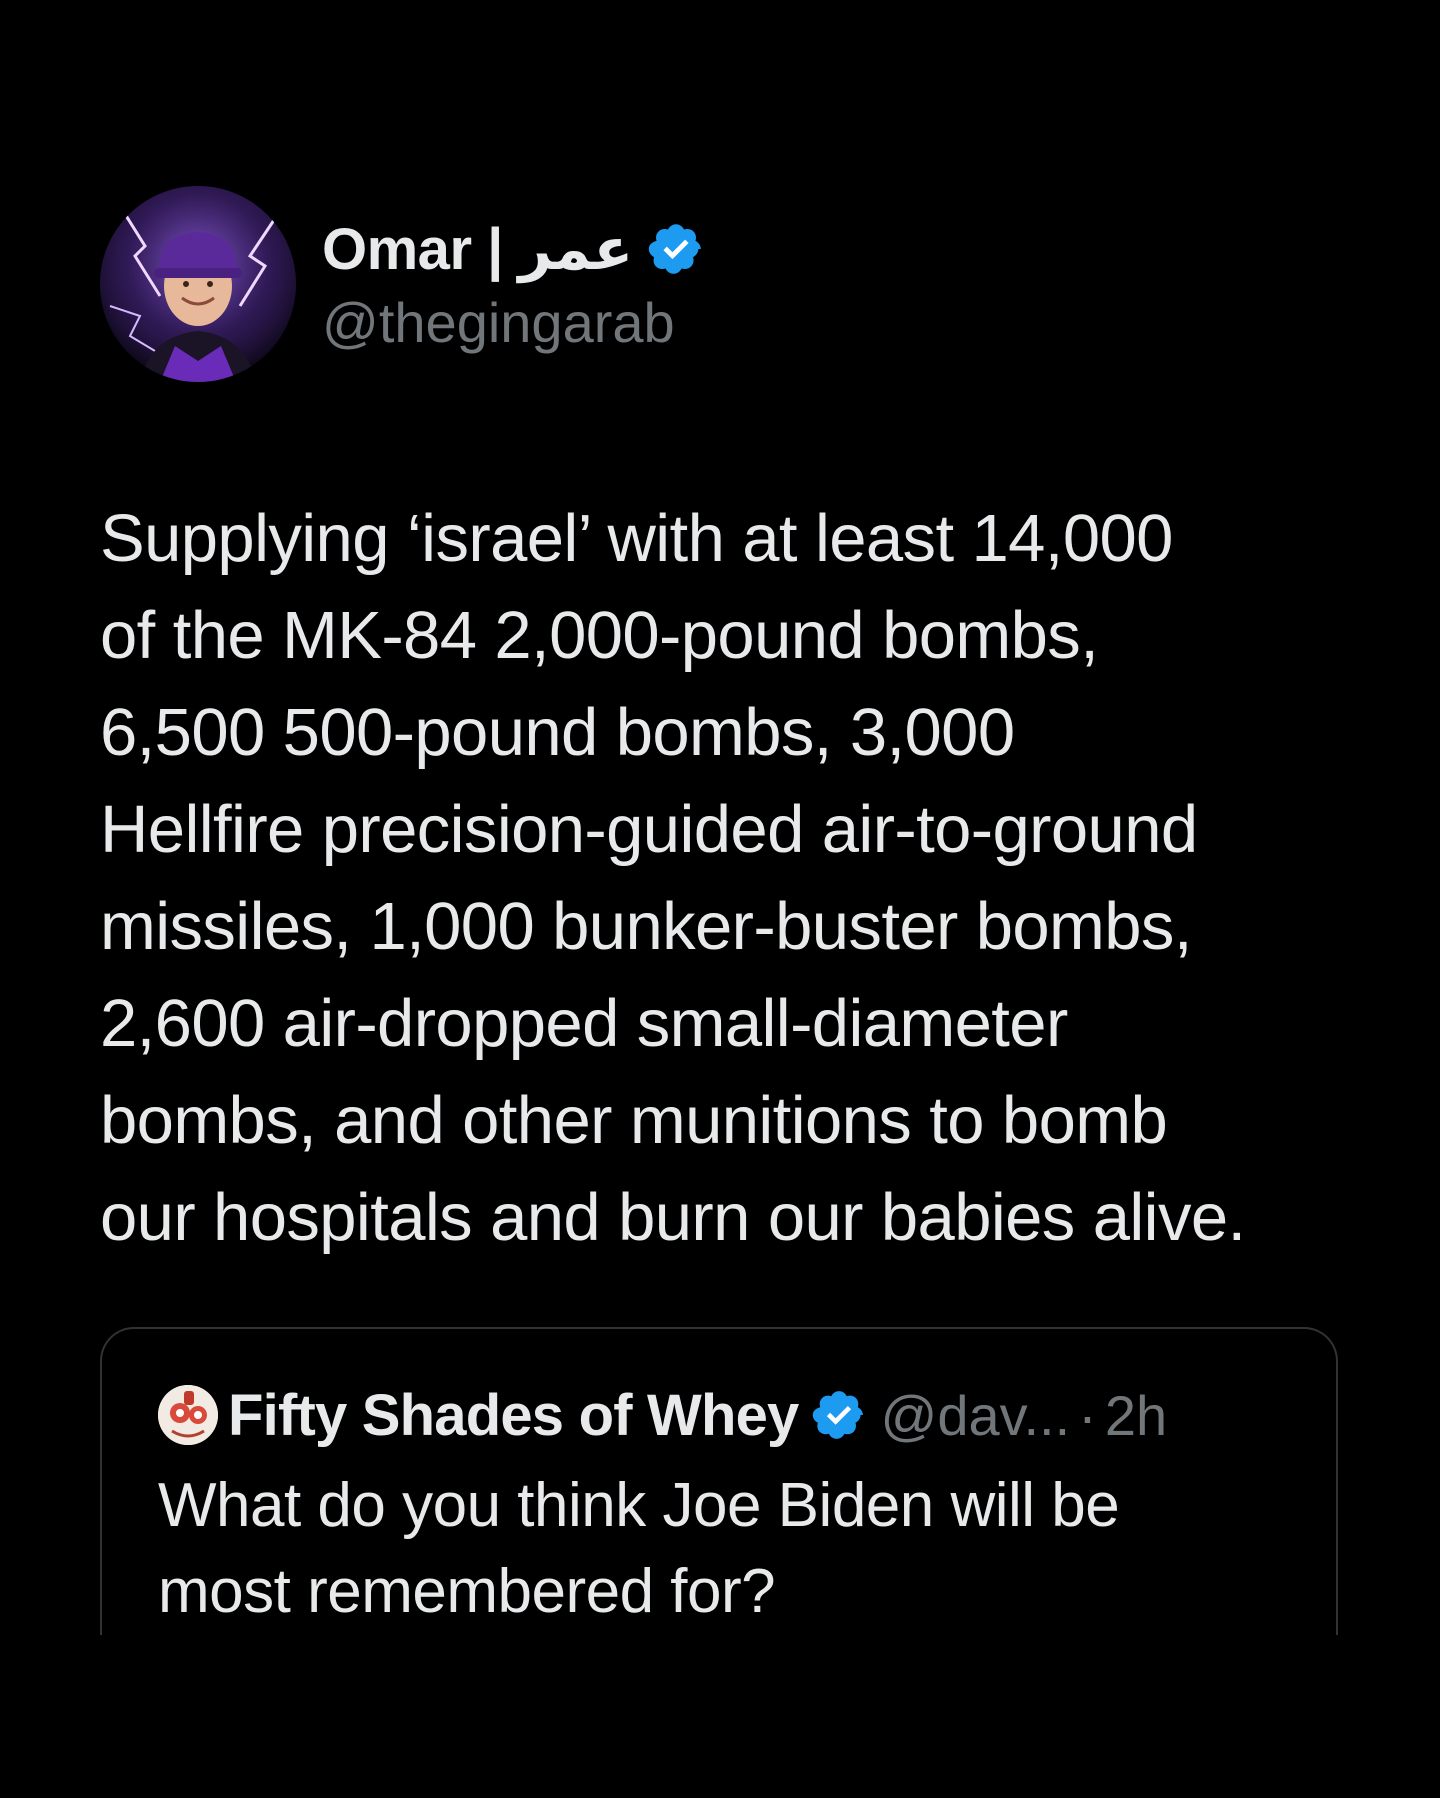  What do you see at coordinates (513, 322) in the screenshot?
I see `author-handle: @thegingarab` at bounding box center [513, 322].